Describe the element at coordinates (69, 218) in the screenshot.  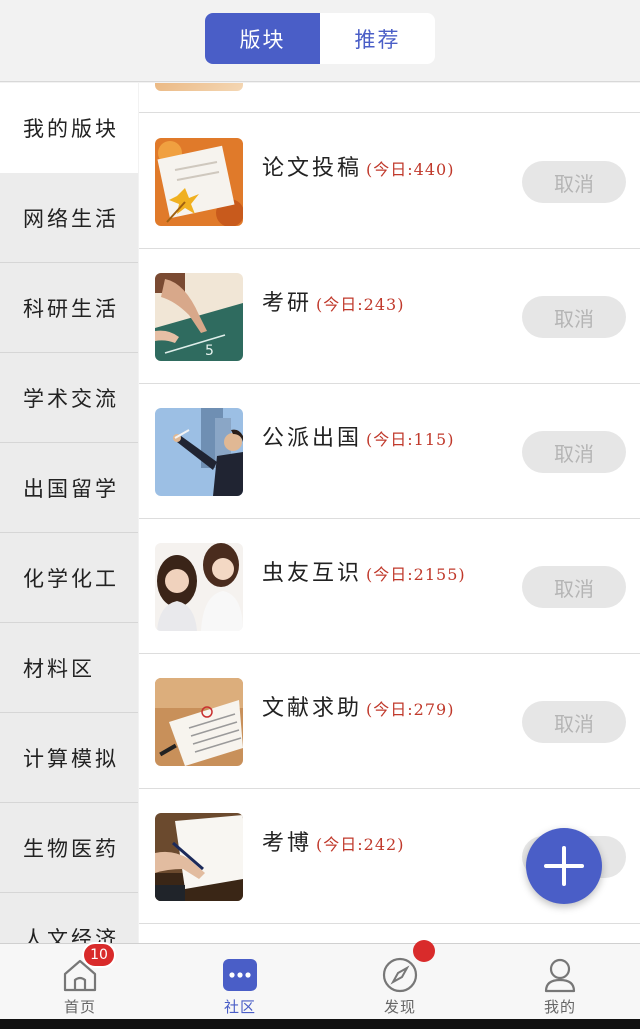
I see `sidebar-item-online-life: 网络生活` at that location.